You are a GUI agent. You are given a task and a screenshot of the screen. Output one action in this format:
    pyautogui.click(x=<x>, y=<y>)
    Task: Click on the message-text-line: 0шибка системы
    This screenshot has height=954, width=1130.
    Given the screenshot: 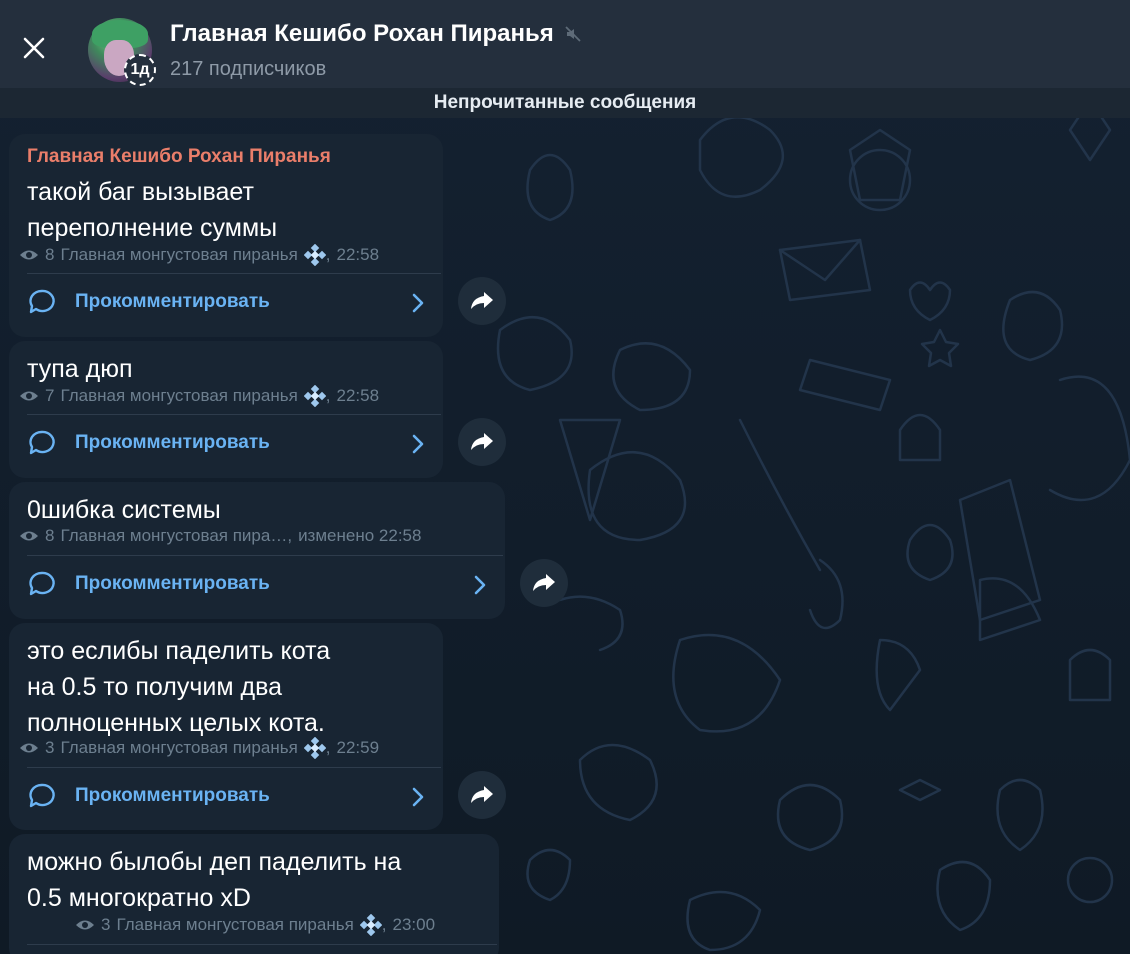 What is the action you would take?
    pyautogui.click(x=124, y=510)
    